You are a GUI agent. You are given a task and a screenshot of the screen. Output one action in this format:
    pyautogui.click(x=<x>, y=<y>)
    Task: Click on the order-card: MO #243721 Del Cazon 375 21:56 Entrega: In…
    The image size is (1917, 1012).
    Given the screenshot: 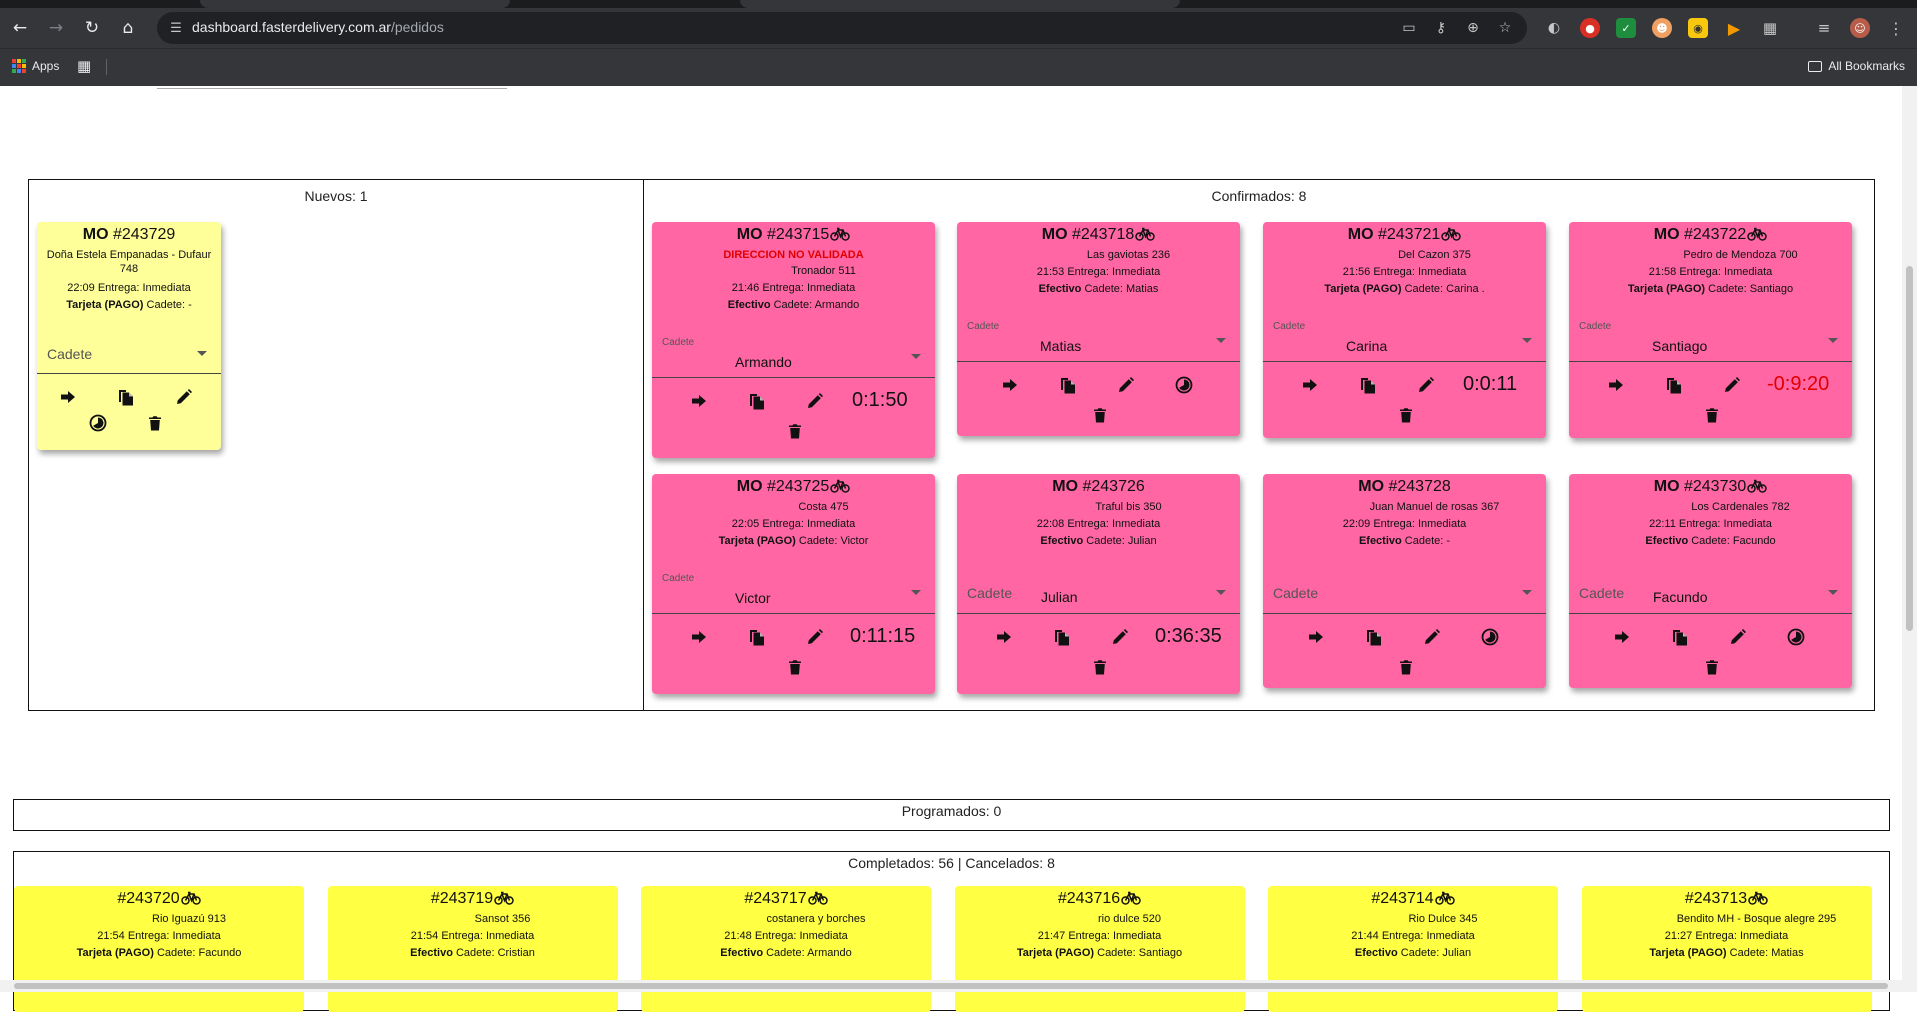 What is the action you would take?
    pyautogui.click(x=1404, y=330)
    